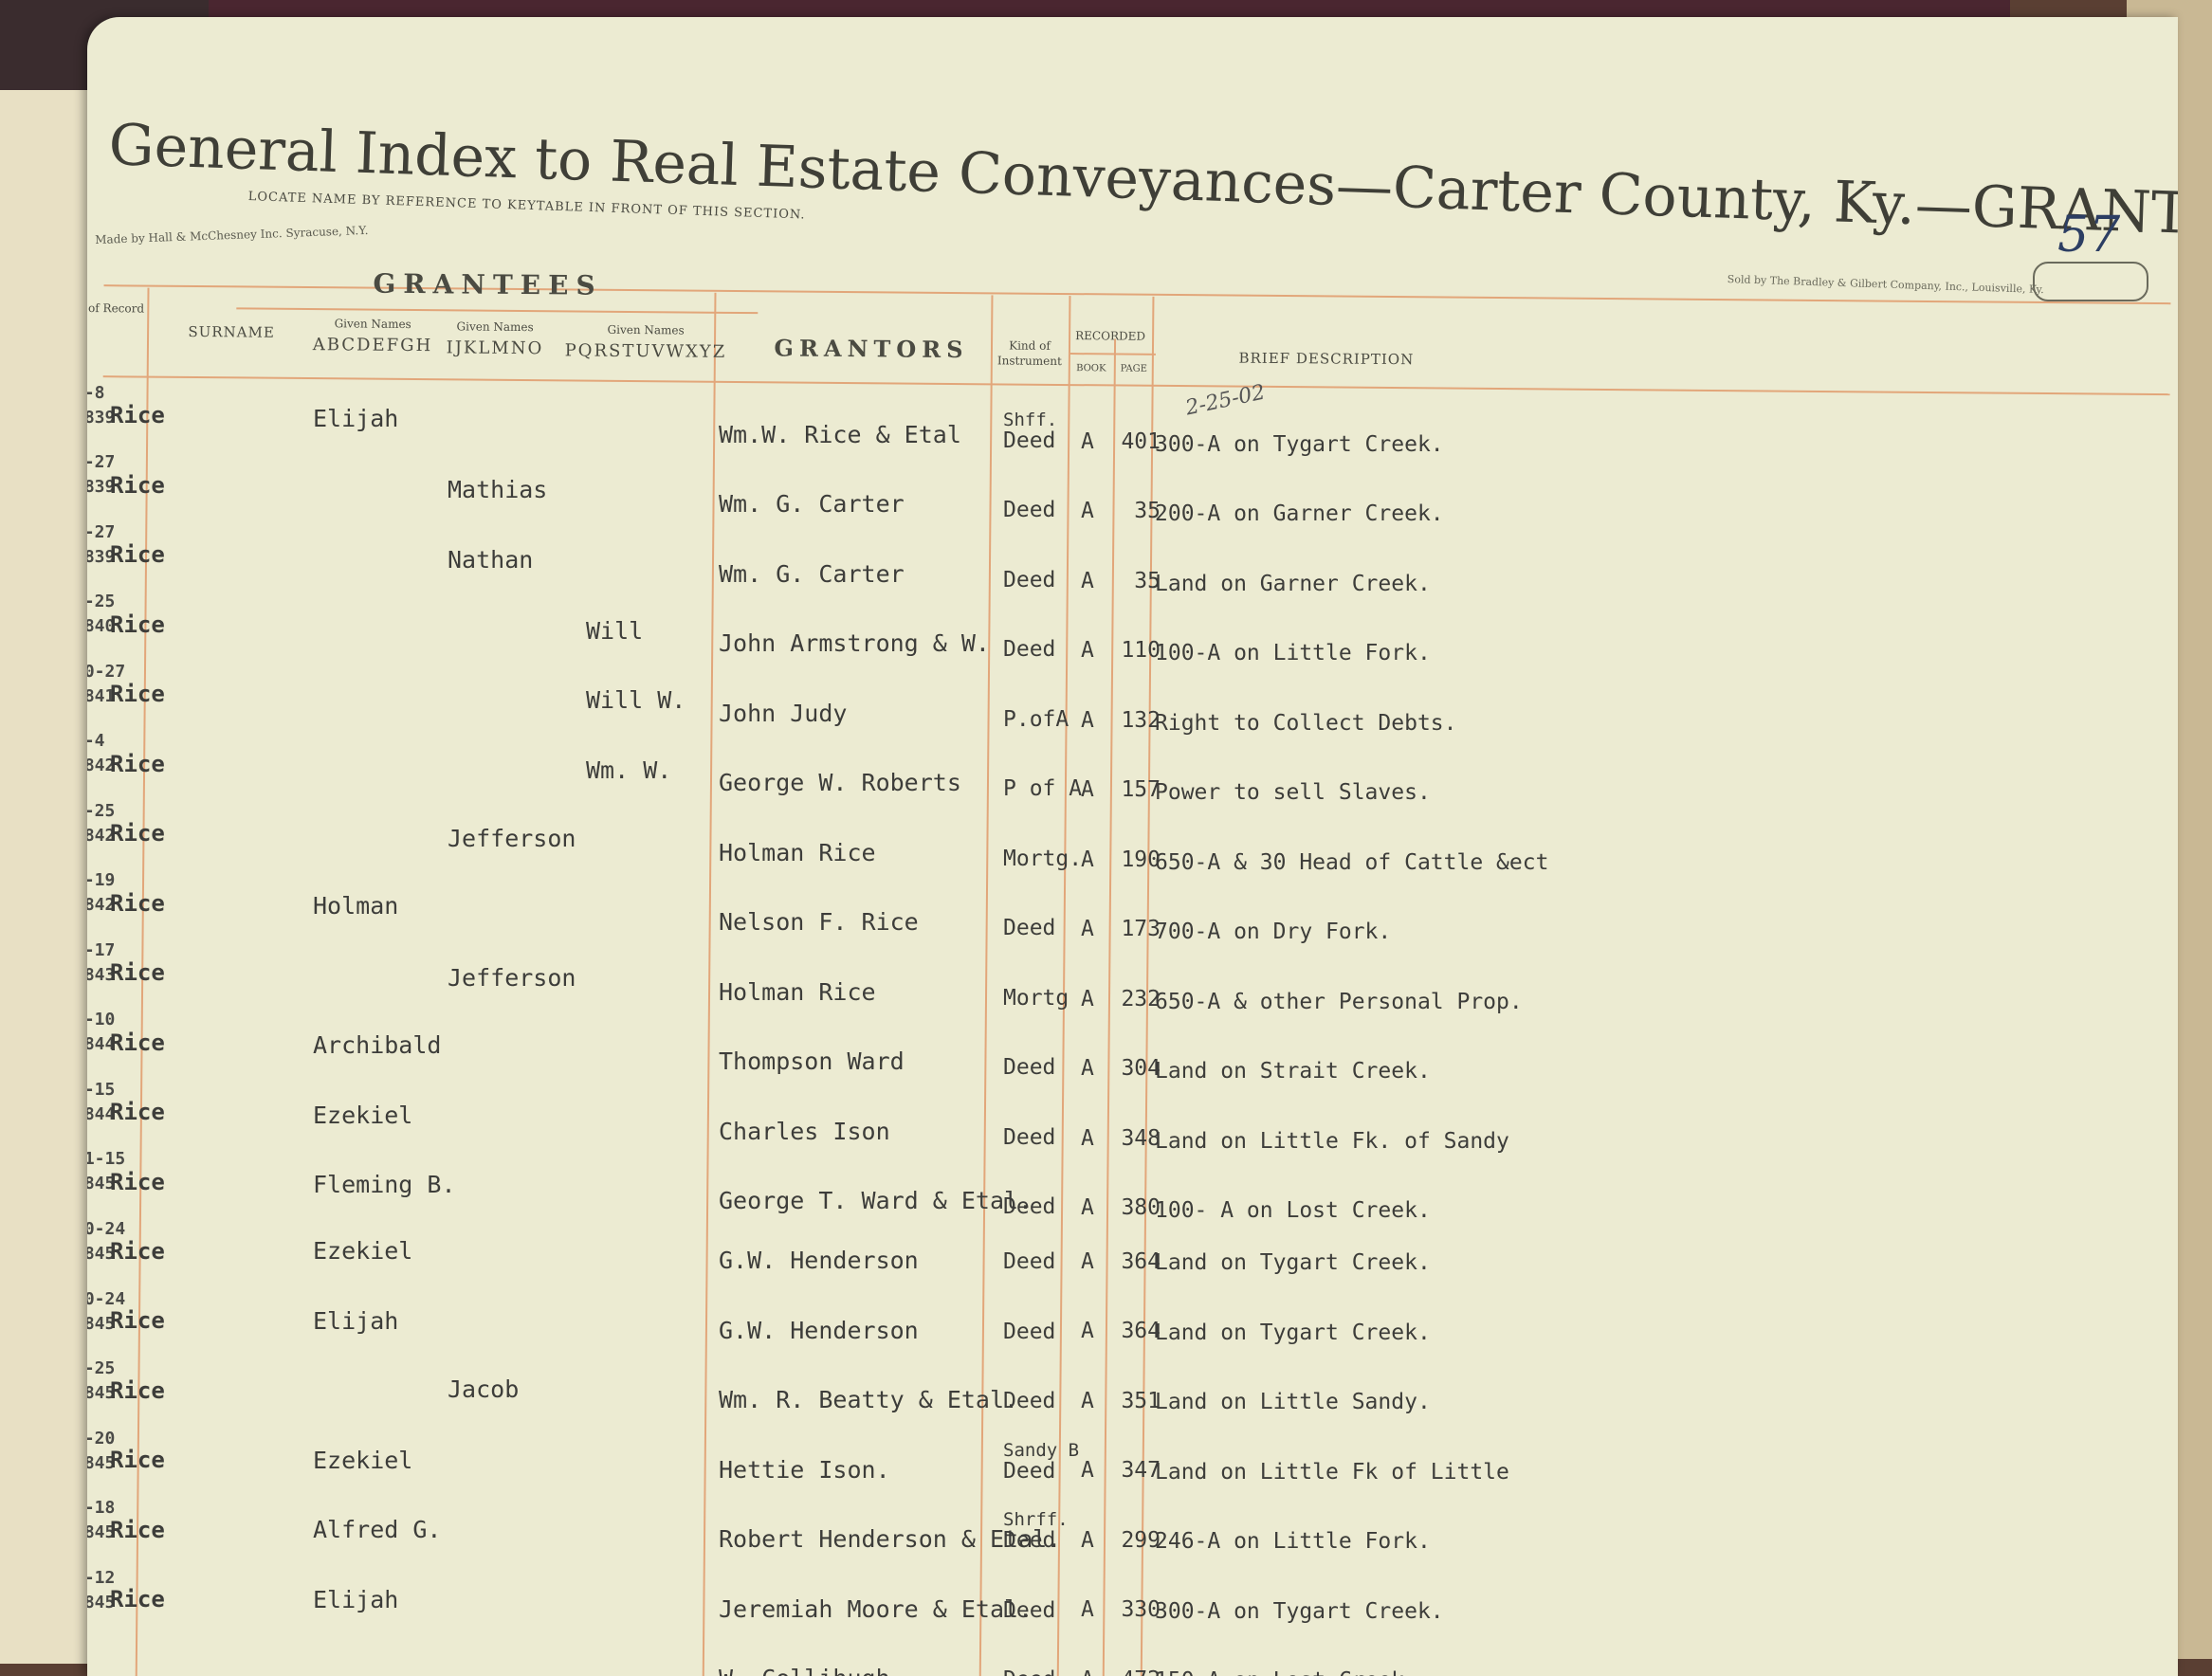 This screenshot has height=1676, width=2212. What do you see at coordinates (96, 741) in the screenshot?
I see `cell-date-md: 3-4` at bounding box center [96, 741].